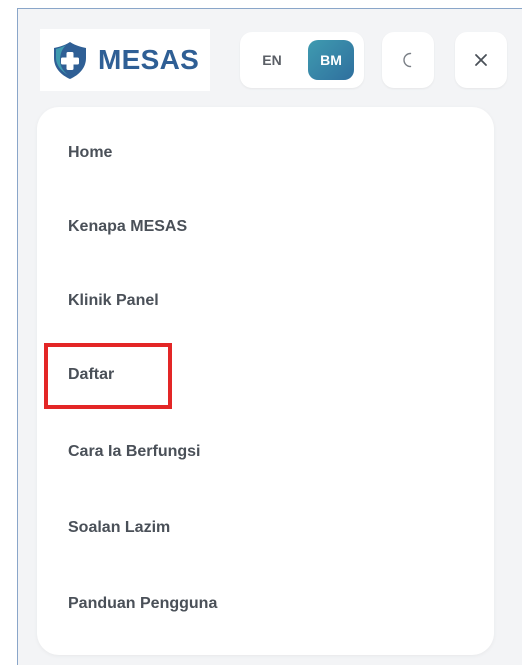  I want to click on language-toggle: EN BM, so click(302, 60).